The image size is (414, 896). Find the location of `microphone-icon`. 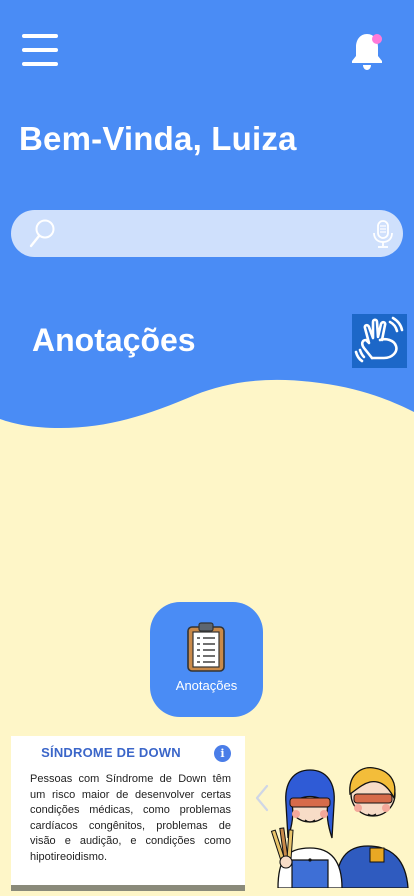

microphone-icon is located at coordinates (383, 234).